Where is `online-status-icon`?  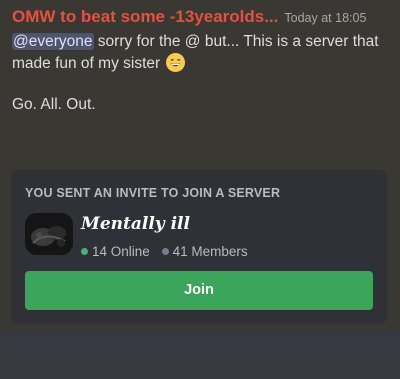
online-status-icon is located at coordinates (84, 251).